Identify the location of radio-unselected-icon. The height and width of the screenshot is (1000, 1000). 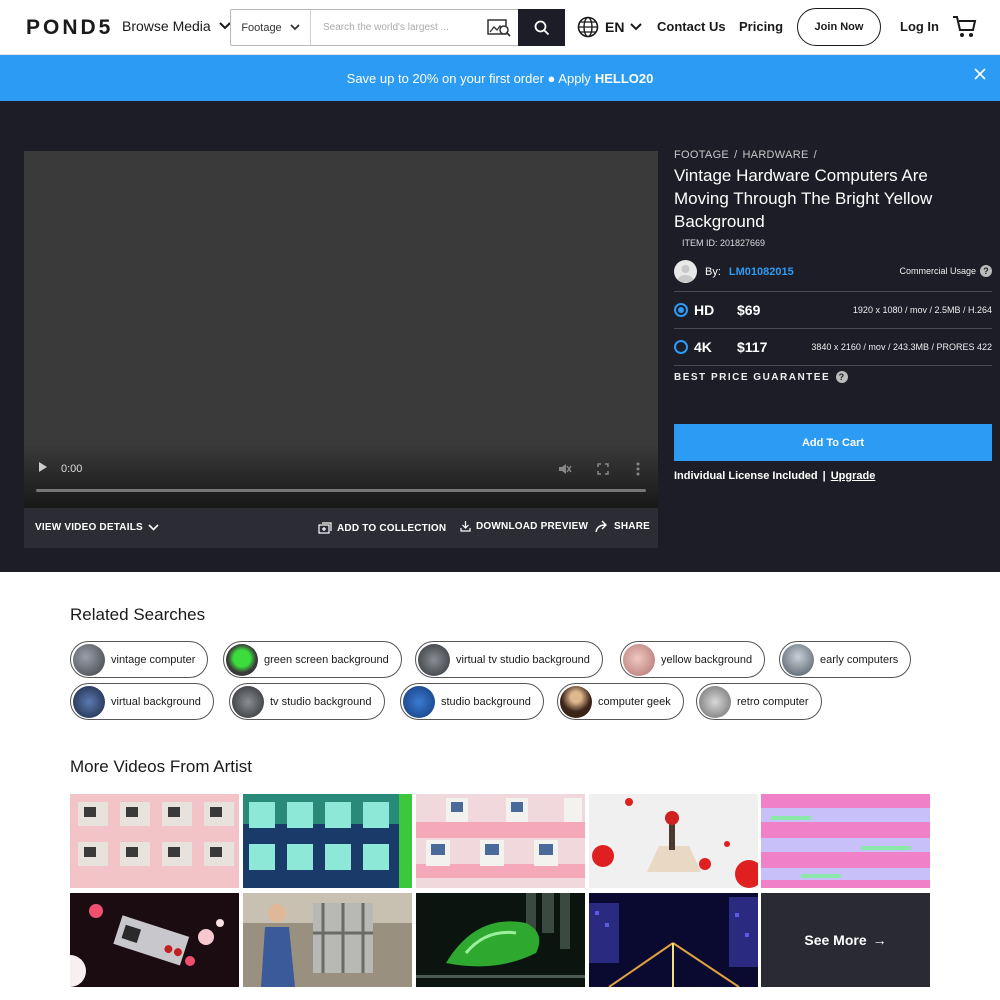
(681, 347).